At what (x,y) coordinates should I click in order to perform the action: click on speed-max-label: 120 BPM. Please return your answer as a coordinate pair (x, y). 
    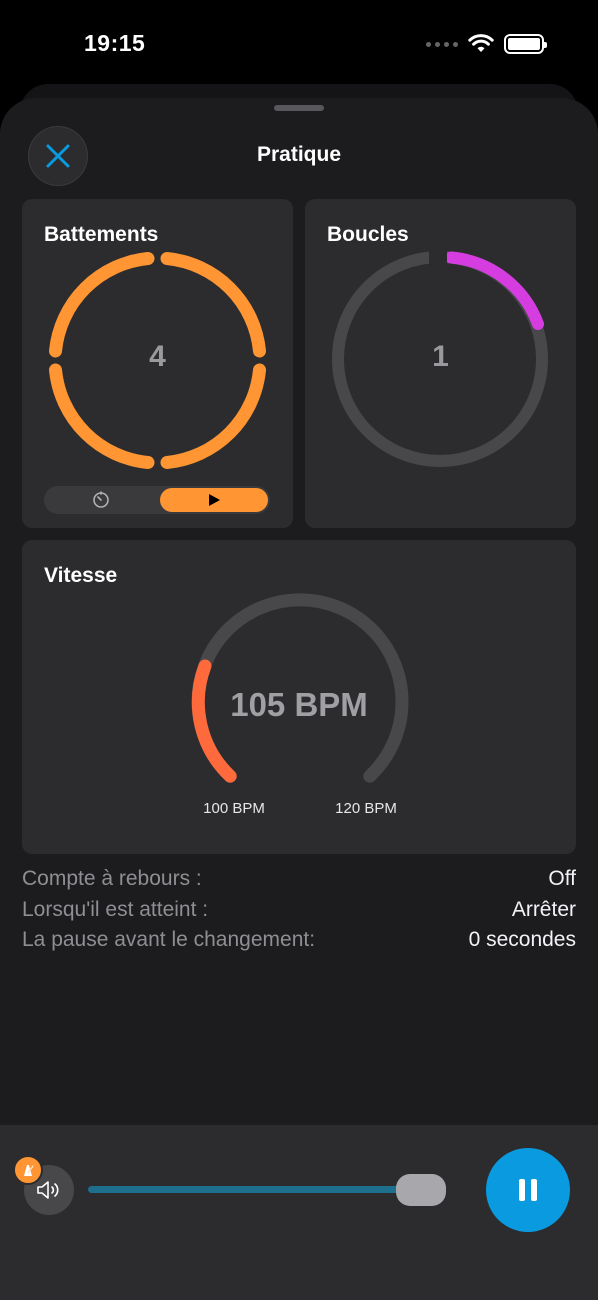
    Looking at the image, I should click on (366, 808).